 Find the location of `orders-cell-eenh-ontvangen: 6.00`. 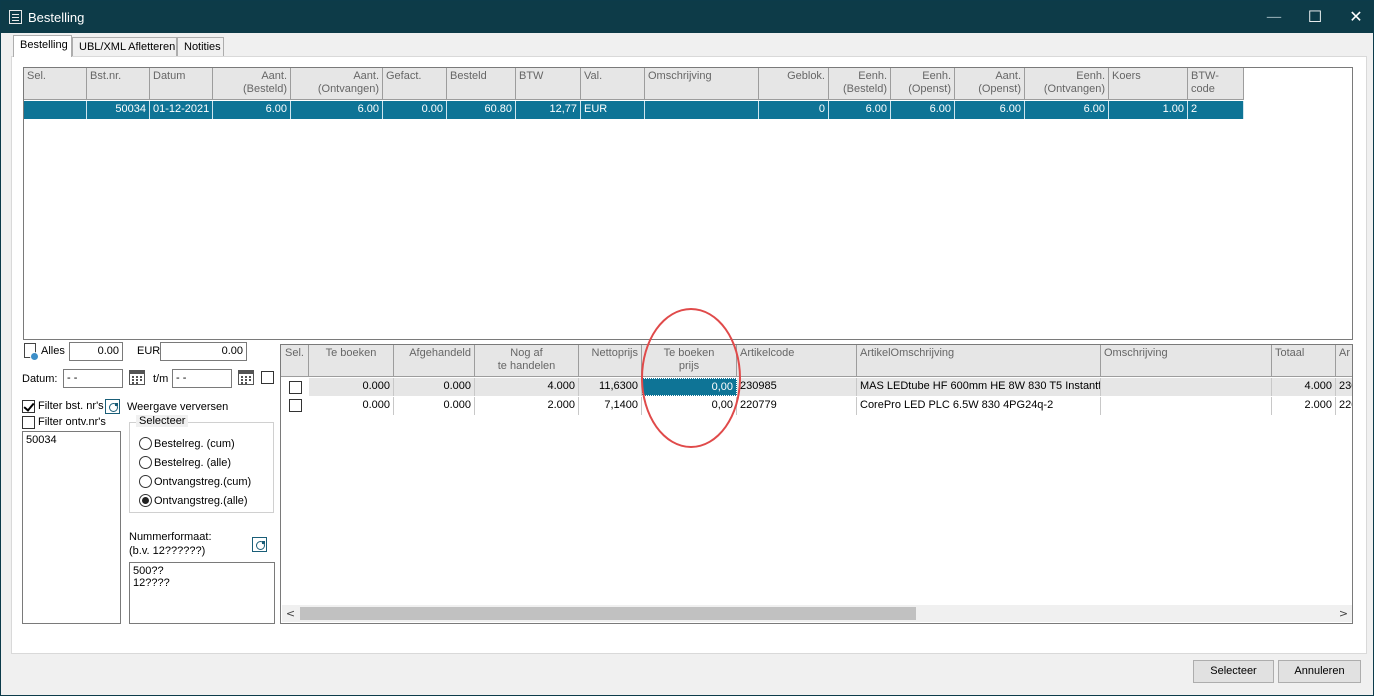

orders-cell-eenh-ontvangen: 6.00 is located at coordinates (1067, 110).